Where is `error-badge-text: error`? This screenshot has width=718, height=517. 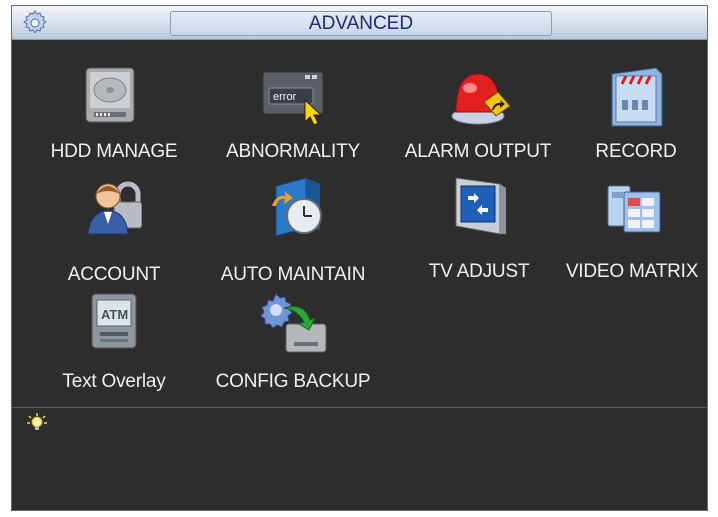 error-badge-text: error is located at coordinates (285, 97).